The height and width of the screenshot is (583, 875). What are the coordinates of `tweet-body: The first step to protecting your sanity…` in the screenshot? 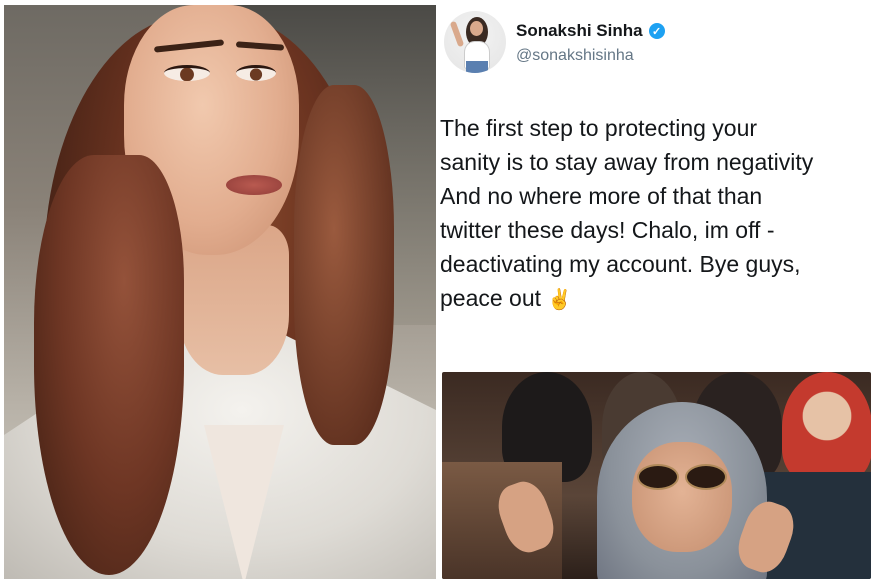 It's located at (627, 213).